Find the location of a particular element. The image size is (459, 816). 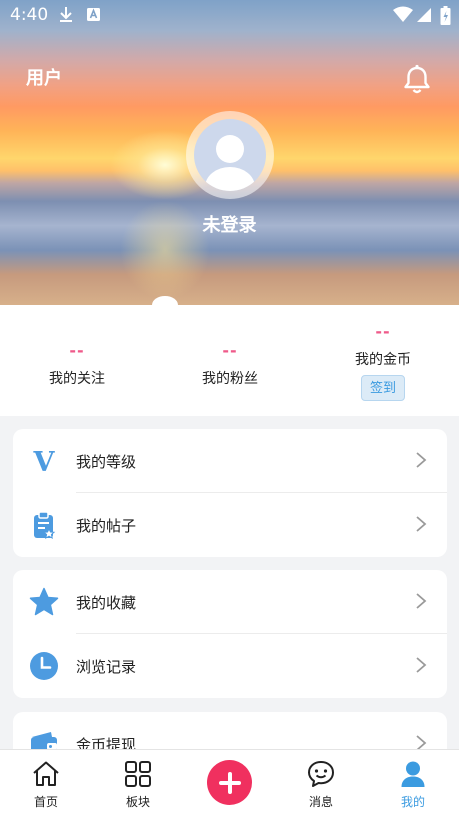

grid-icon is located at coordinates (138, 774).